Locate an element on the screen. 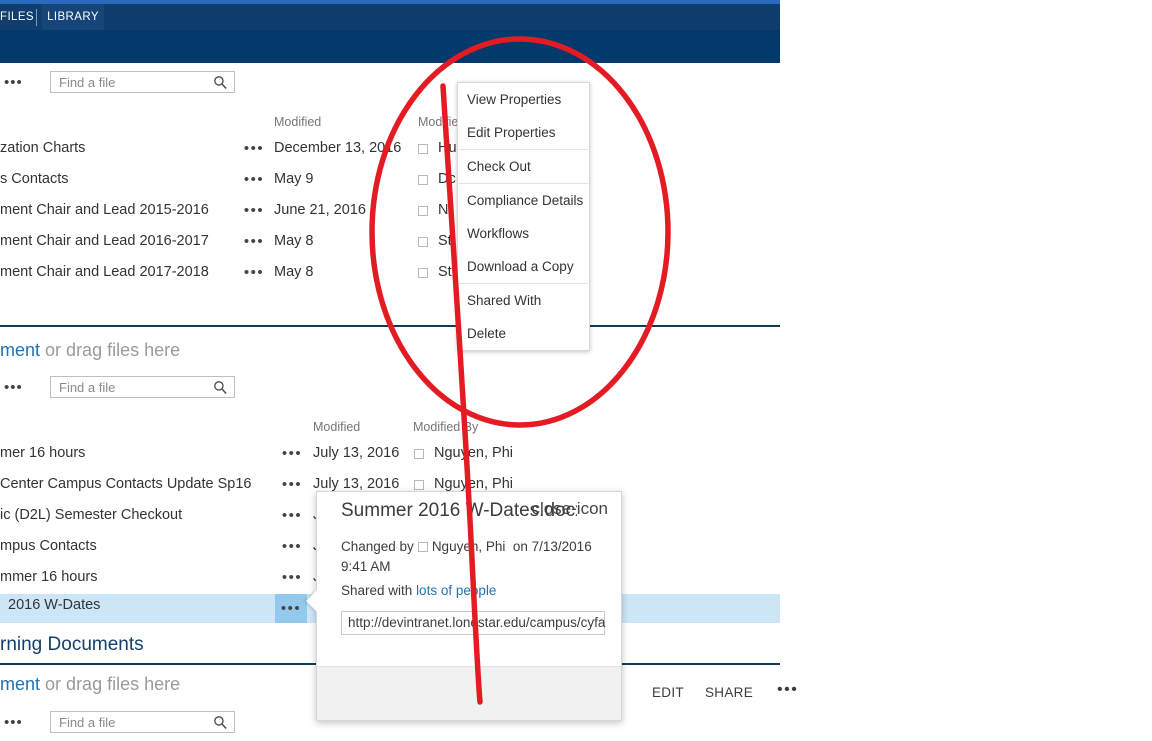 This screenshot has width=1152, height=741. menu-item-workflows: Workflows is located at coordinates (523, 233).